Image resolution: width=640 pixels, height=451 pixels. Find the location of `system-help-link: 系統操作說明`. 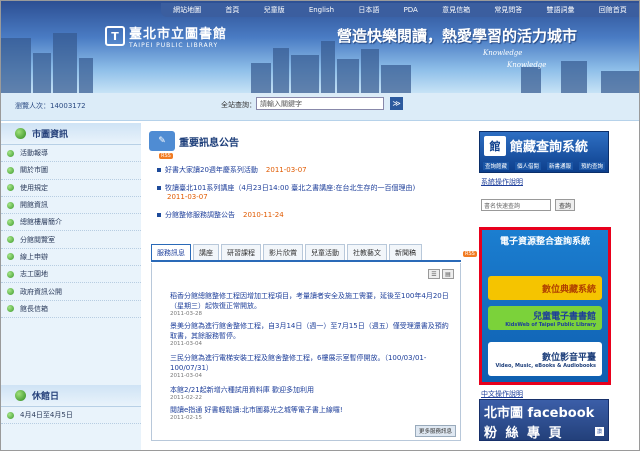

system-help-link: 系統操作說明 is located at coordinates (502, 182).